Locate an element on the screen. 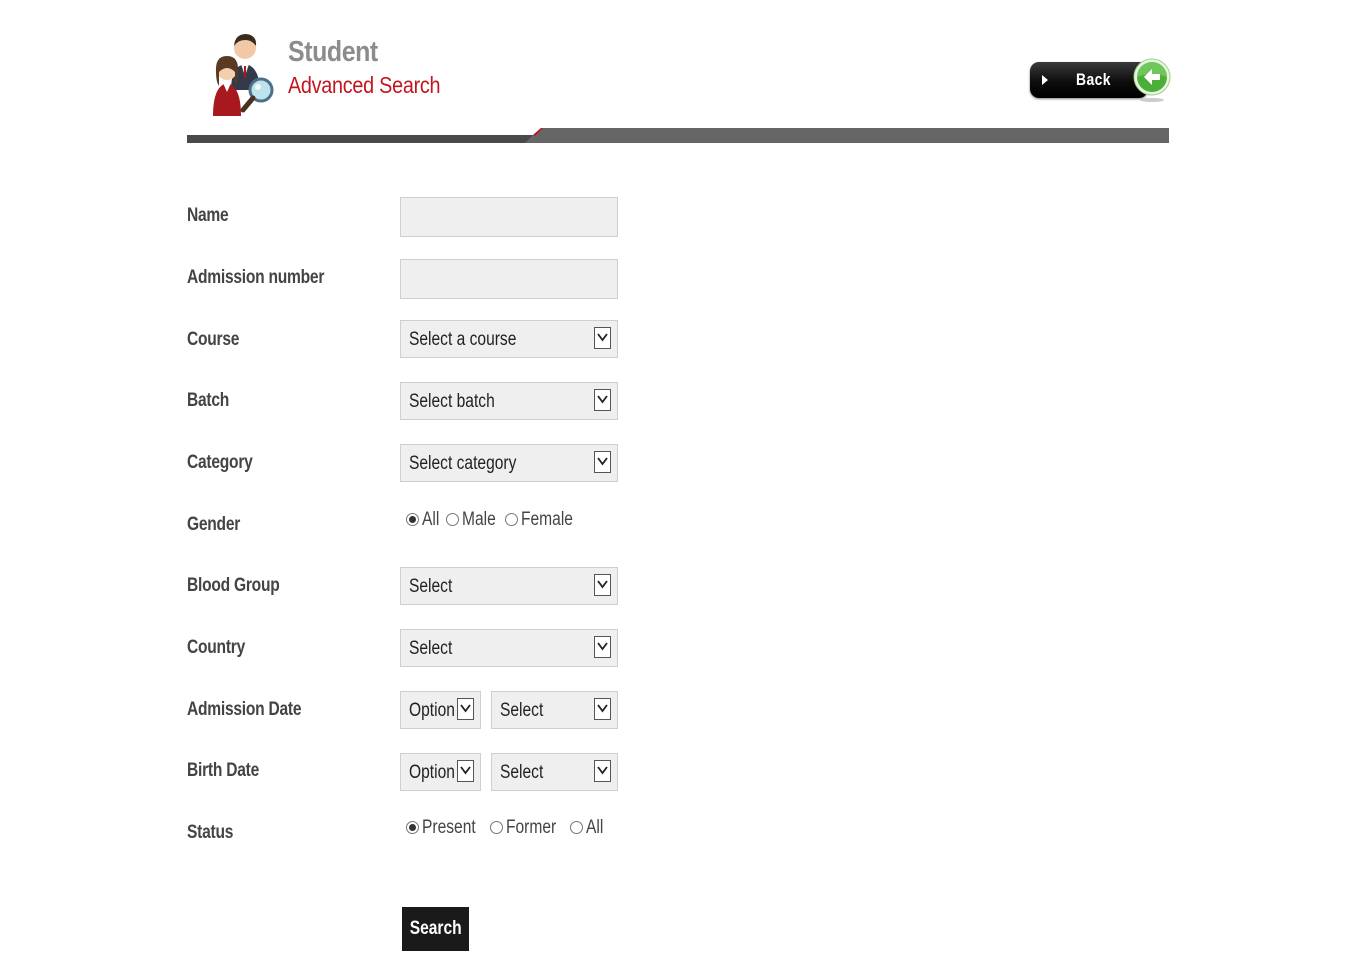 This screenshot has height=966, width=1366. back-button: Back is located at coordinates (1101, 81).